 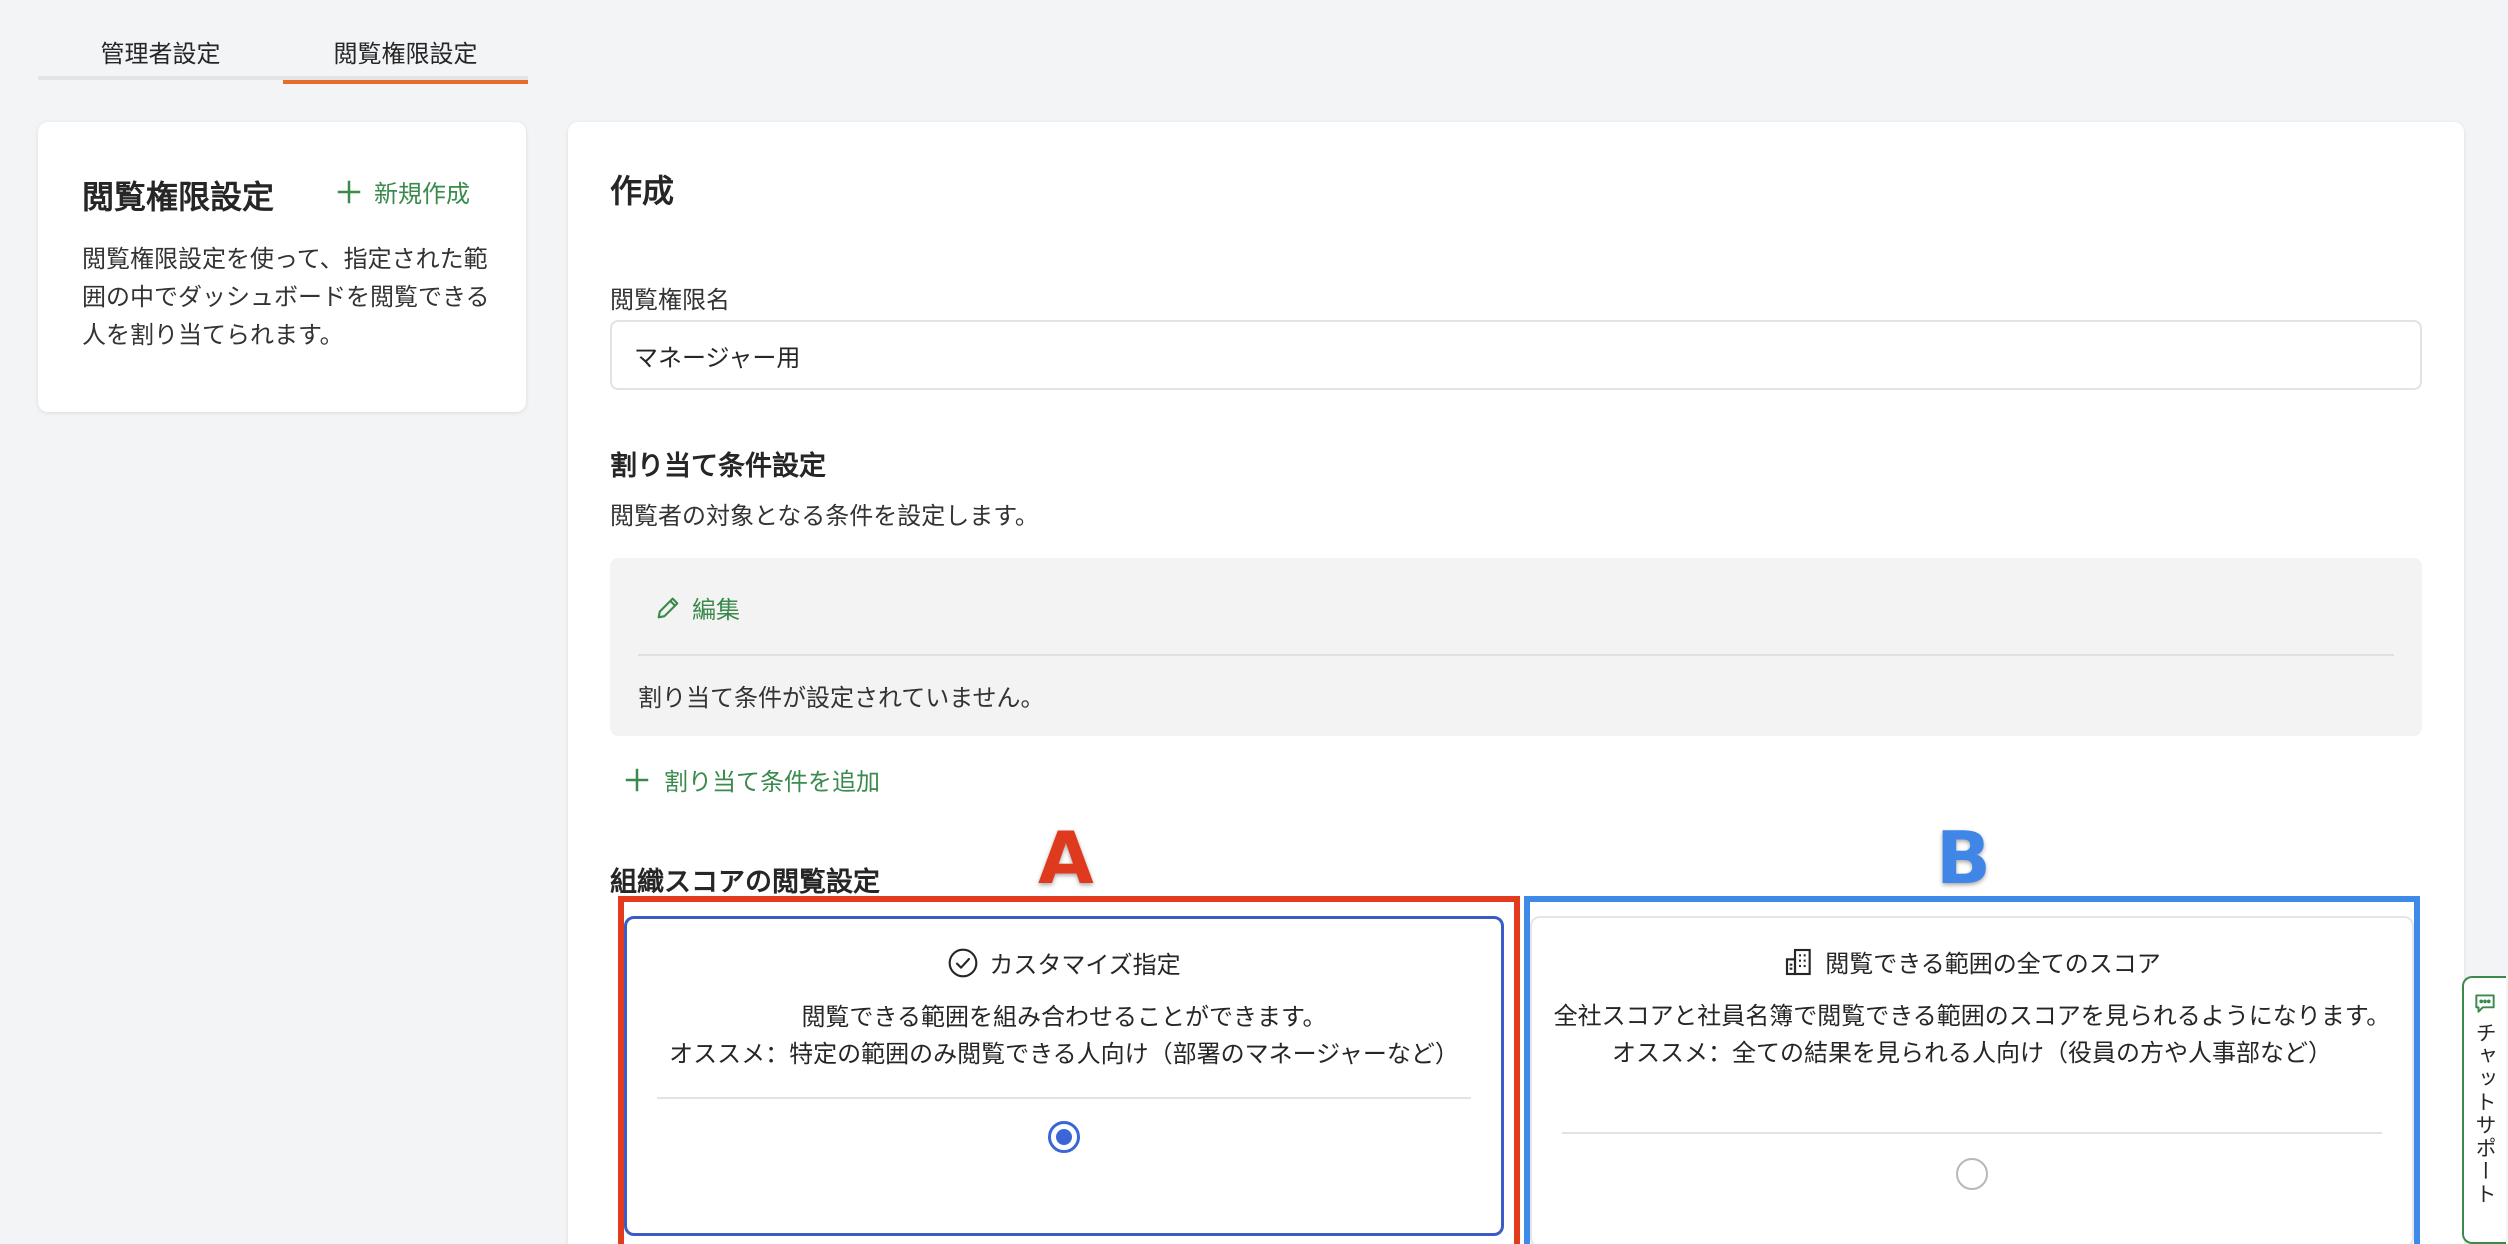 What do you see at coordinates (178, 197) in the screenshot?
I see `sidebar-title: 閲覧権限設定` at bounding box center [178, 197].